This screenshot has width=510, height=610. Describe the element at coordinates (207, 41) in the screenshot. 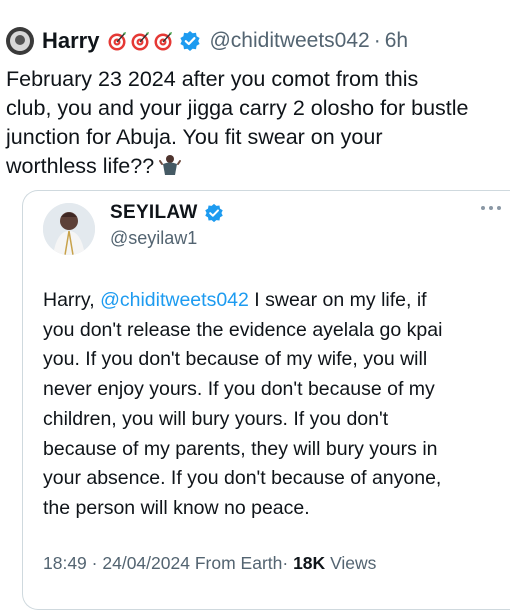

I see `outer-tweet-header: Harry @chiditweets042 · 6h` at that location.